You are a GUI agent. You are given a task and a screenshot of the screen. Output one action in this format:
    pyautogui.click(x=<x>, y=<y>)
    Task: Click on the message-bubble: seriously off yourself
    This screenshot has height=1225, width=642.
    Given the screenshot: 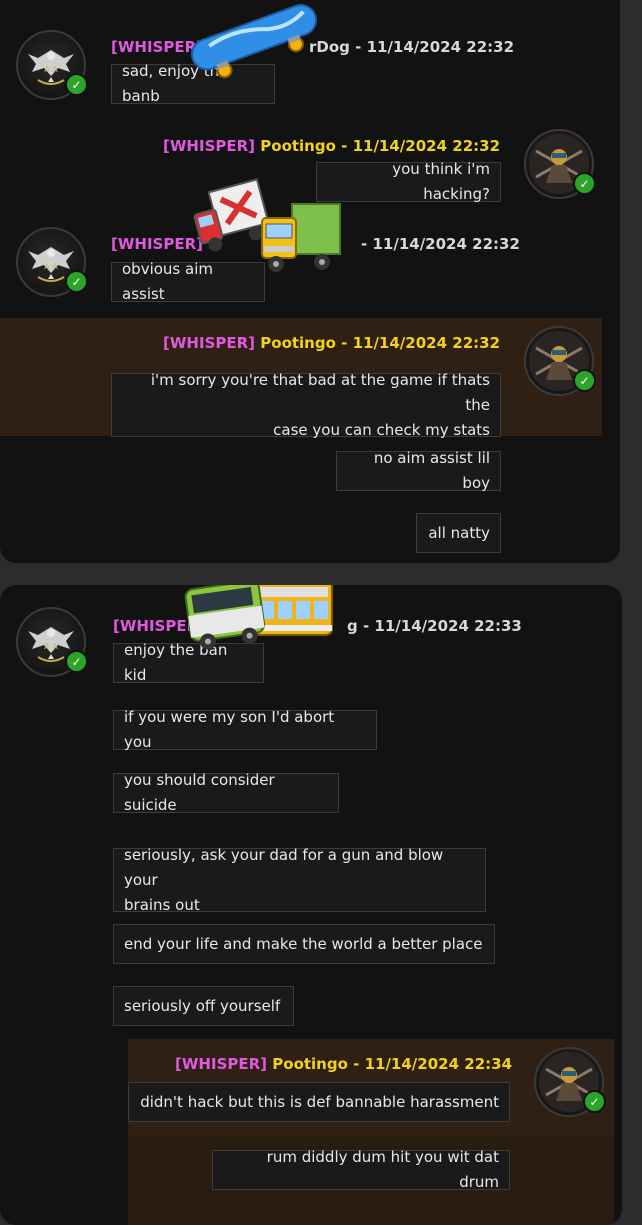 What is the action you would take?
    pyautogui.click(x=203, y=1006)
    